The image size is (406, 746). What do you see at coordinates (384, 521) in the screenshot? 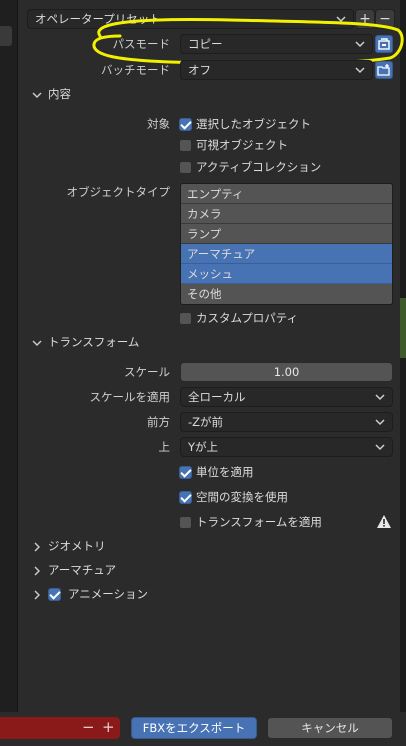
I see `warning-icon` at bounding box center [384, 521].